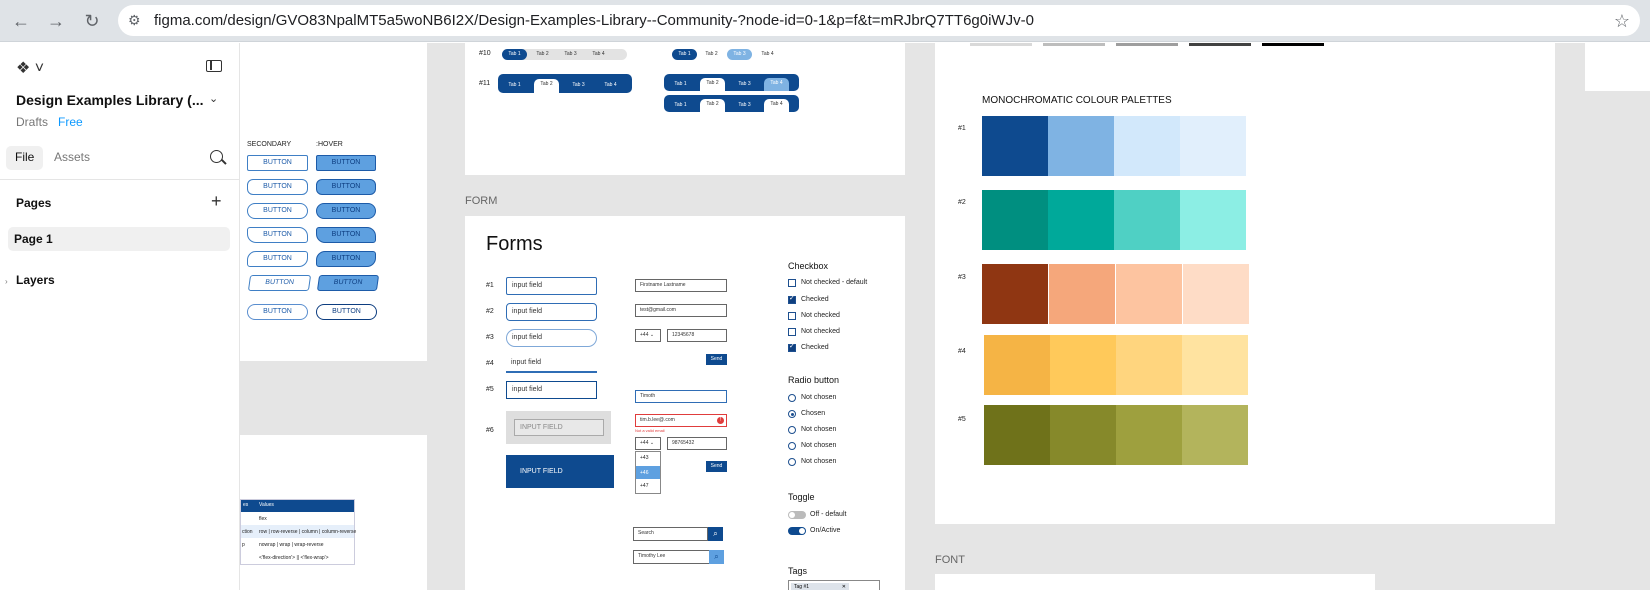 This screenshot has height=590, width=1650. I want to click on dropdown-option: +43, so click(644, 458).